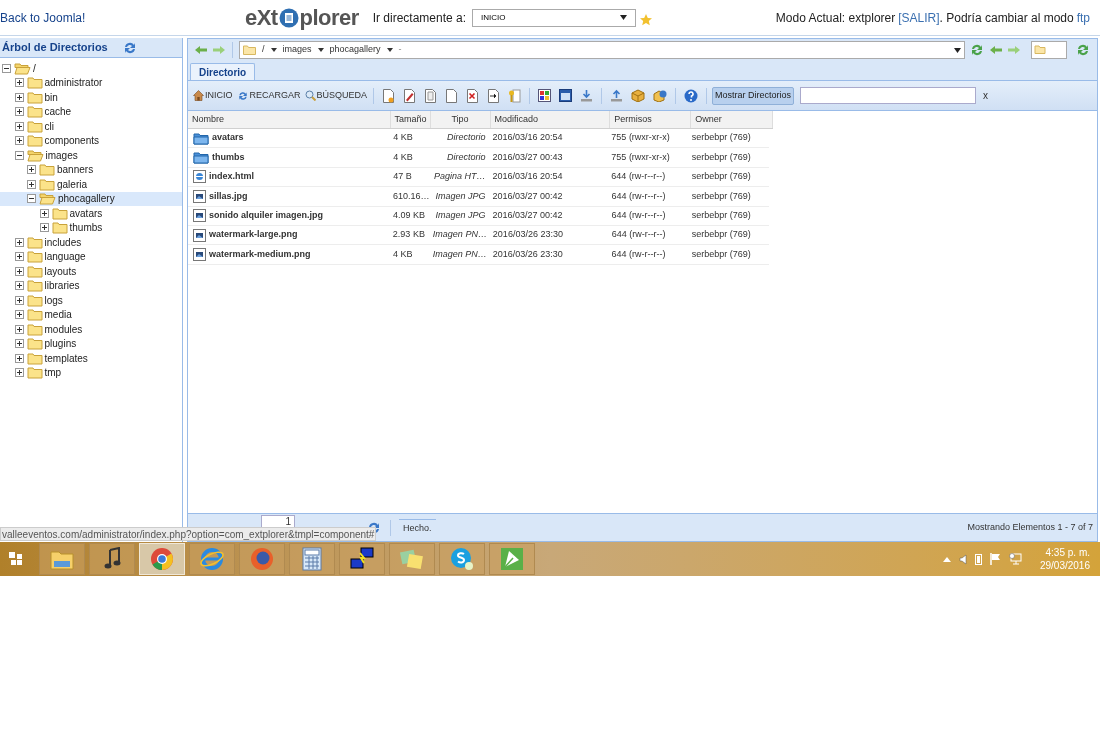 This screenshot has width=1100, height=742. What do you see at coordinates (986, 95) in the screenshot?
I see `clear-search-button: x` at bounding box center [986, 95].